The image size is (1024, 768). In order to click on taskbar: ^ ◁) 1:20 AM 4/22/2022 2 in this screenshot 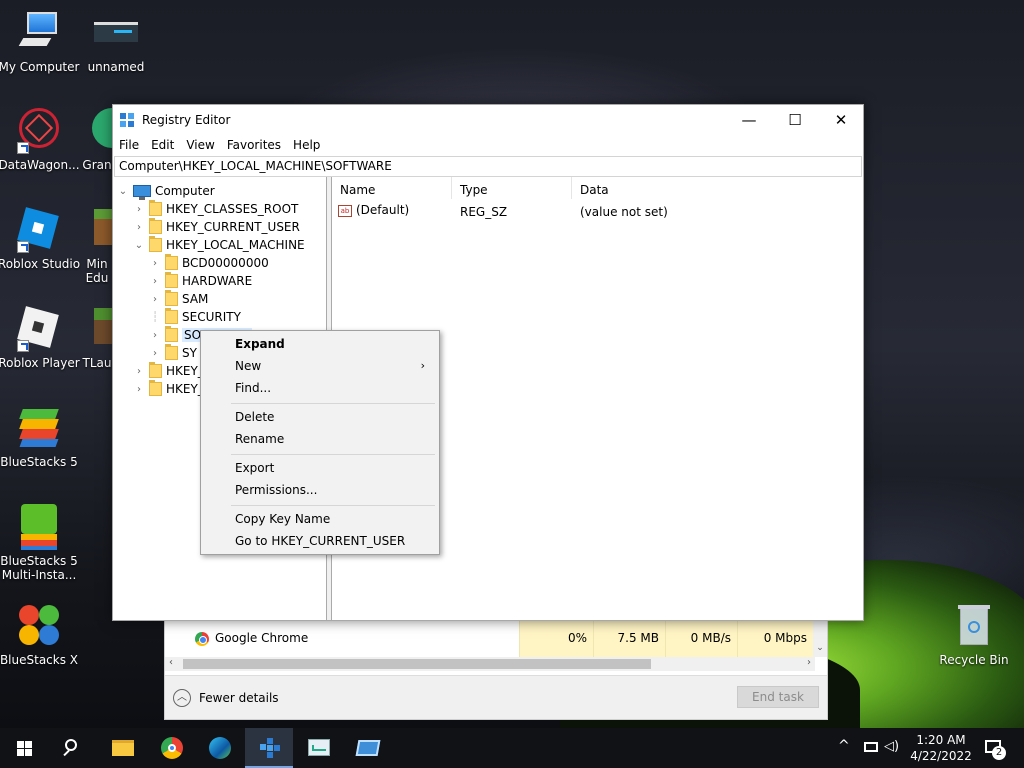, I will do `click(512, 748)`.